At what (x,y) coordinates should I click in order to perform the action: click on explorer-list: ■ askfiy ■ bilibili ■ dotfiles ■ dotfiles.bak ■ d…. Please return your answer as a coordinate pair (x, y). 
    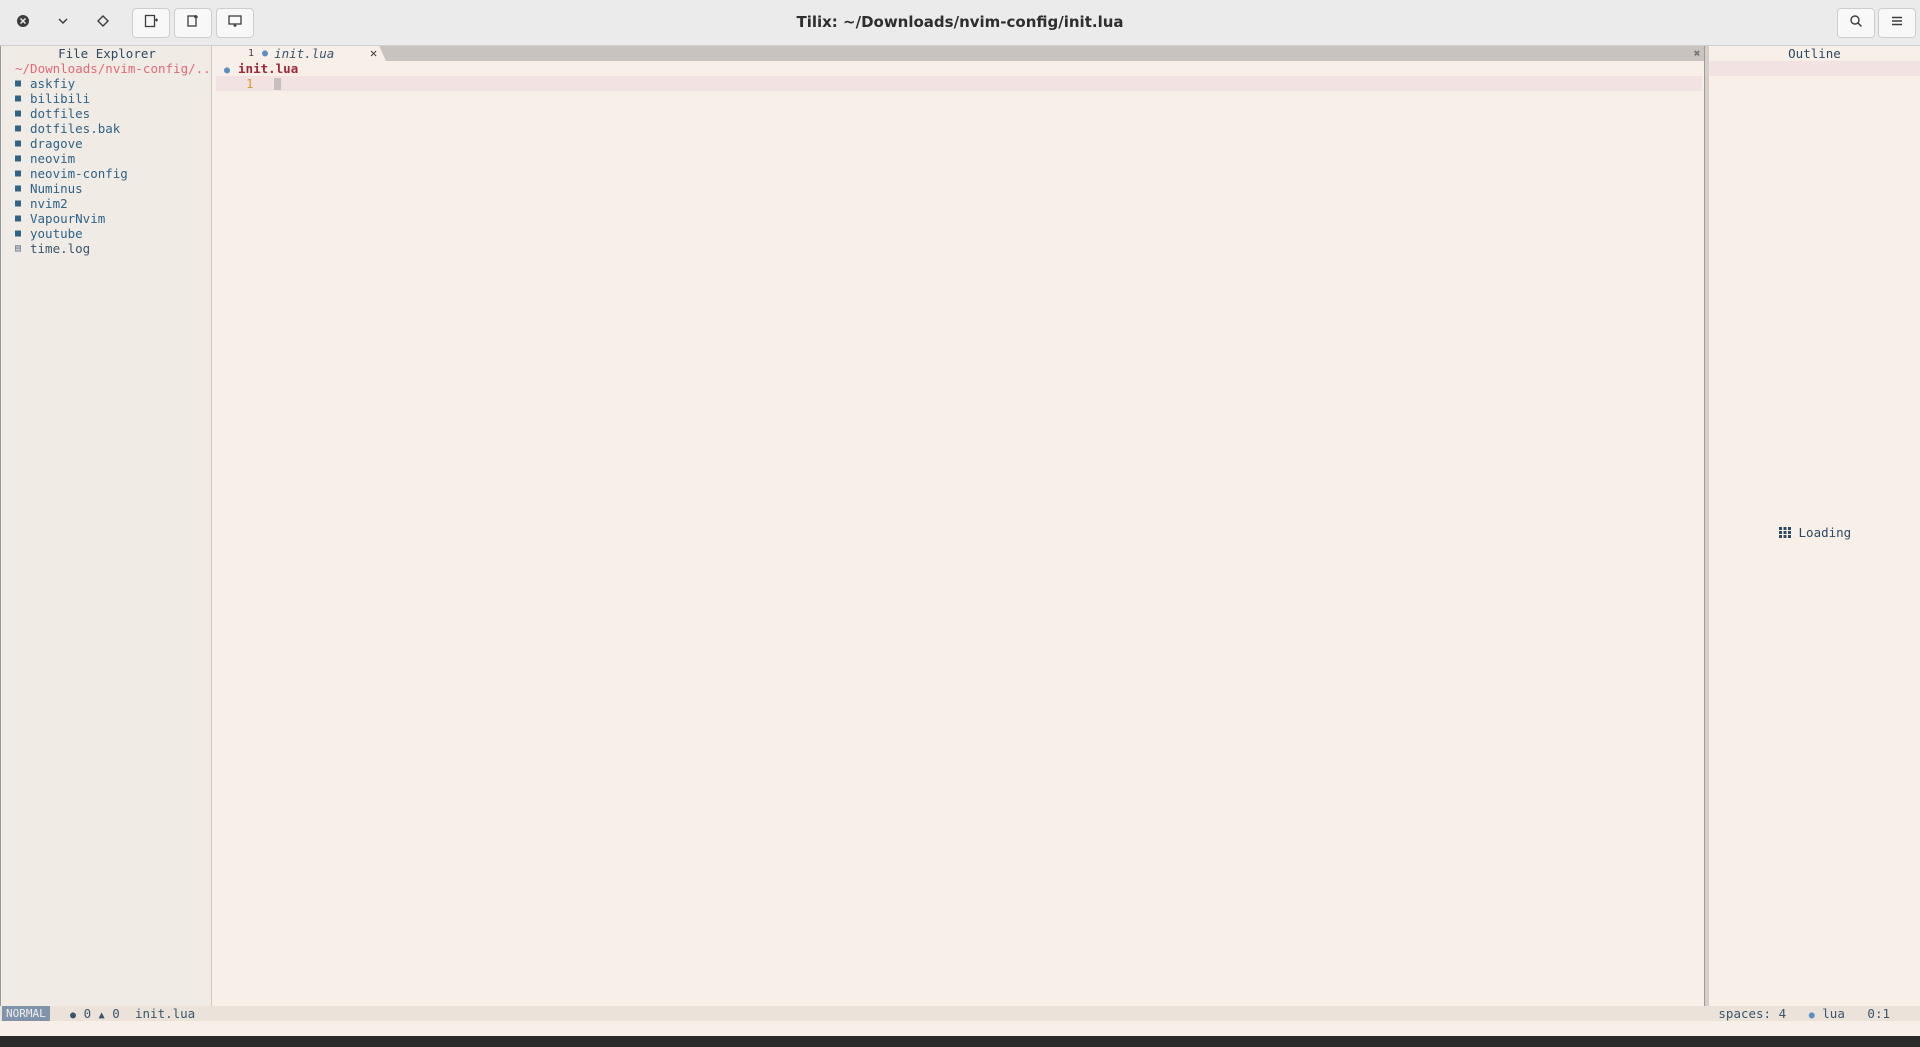
    Looking at the image, I should click on (71, 166).